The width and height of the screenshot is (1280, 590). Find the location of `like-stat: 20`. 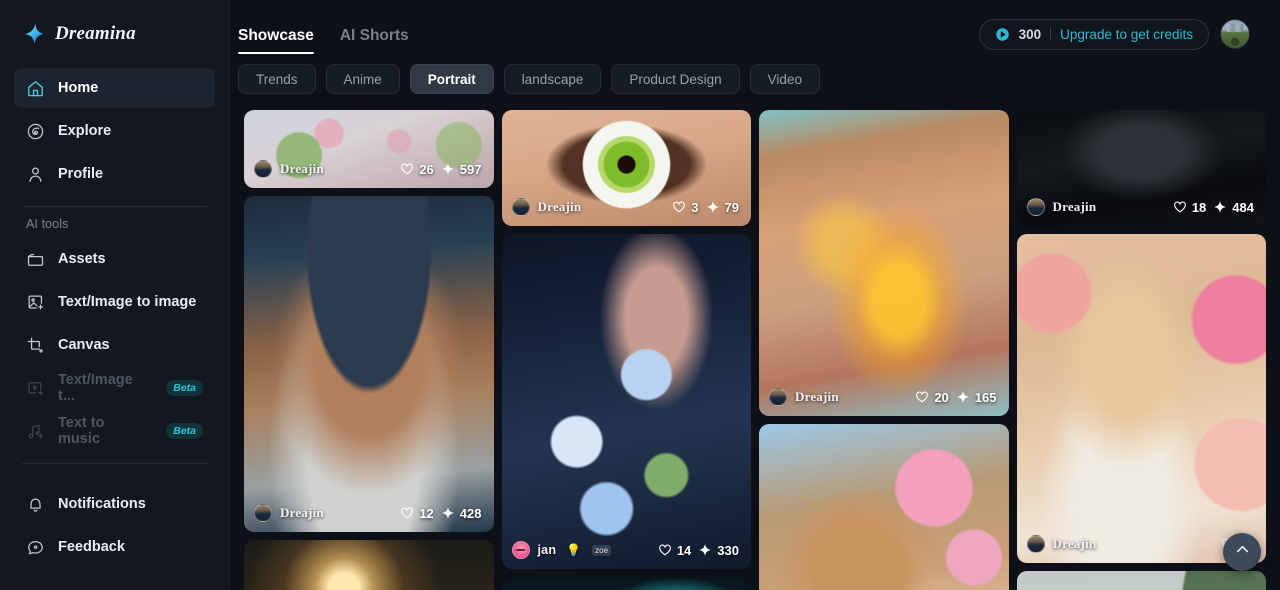

like-stat: 20 is located at coordinates (932, 397).